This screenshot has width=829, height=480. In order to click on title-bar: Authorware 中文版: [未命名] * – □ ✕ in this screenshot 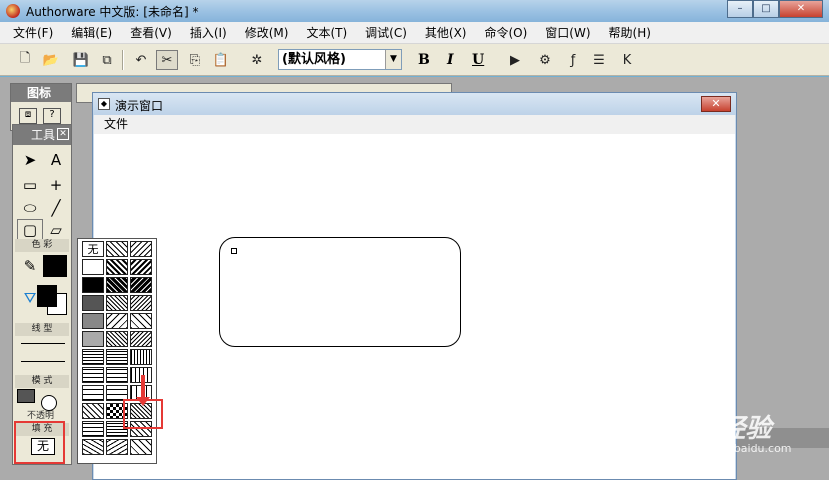, I will do `click(414, 11)`.